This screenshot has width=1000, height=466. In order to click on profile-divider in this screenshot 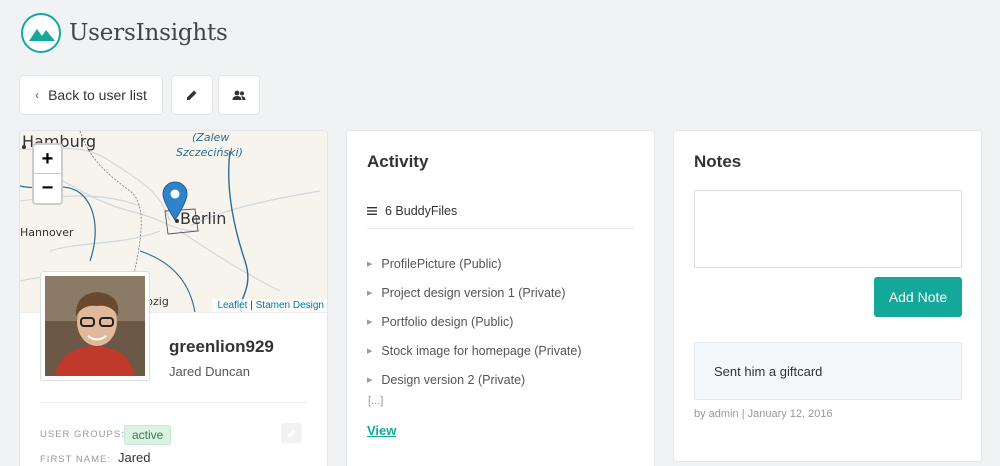, I will do `click(173, 402)`.